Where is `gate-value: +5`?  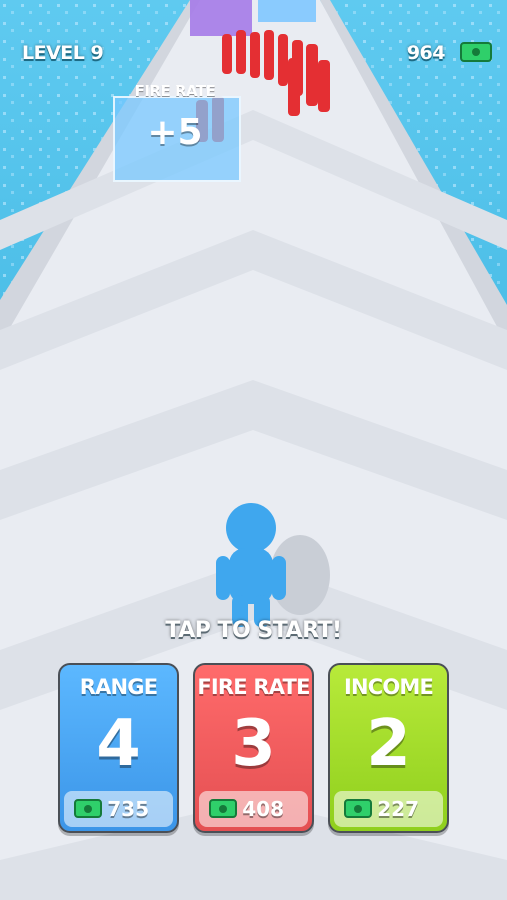
gate-value: +5 is located at coordinates (175, 132).